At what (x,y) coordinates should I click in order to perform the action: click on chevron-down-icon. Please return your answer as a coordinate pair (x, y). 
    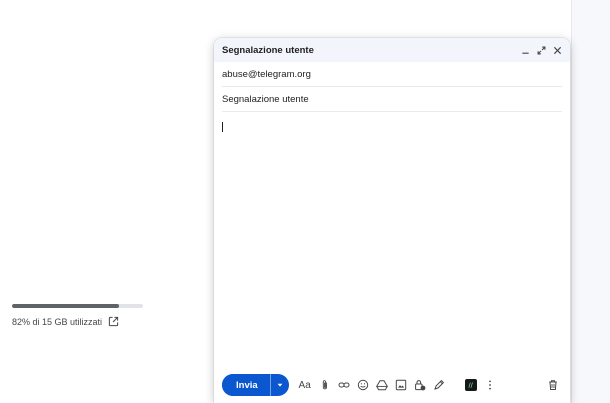
    Looking at the image, I should click on (280, 385).